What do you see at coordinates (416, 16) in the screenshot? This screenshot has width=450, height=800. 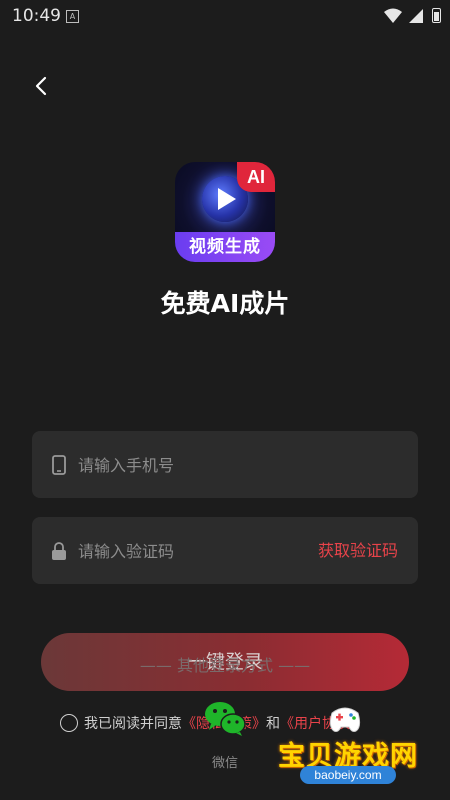 I see `signal-icon` at bounding box center [416, 16].